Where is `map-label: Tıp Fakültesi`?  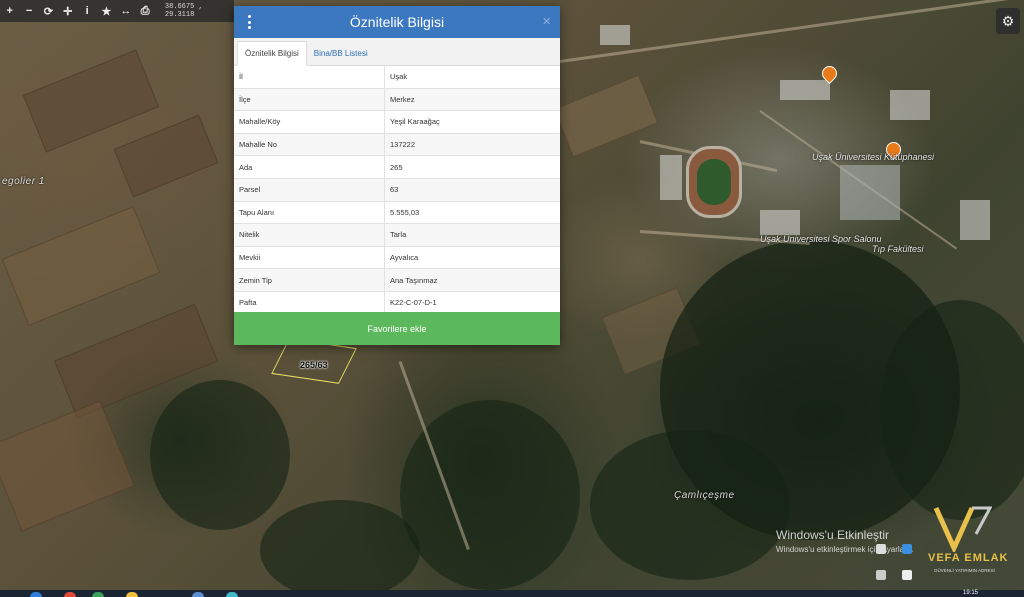 map-label: Tıp Fakültesi is located at coordinates (898, 249).